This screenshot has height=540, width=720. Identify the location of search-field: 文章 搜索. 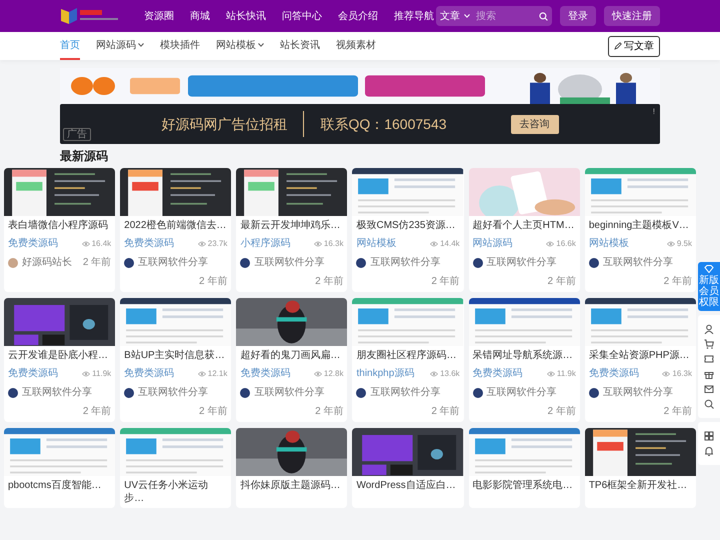
(494, 16).